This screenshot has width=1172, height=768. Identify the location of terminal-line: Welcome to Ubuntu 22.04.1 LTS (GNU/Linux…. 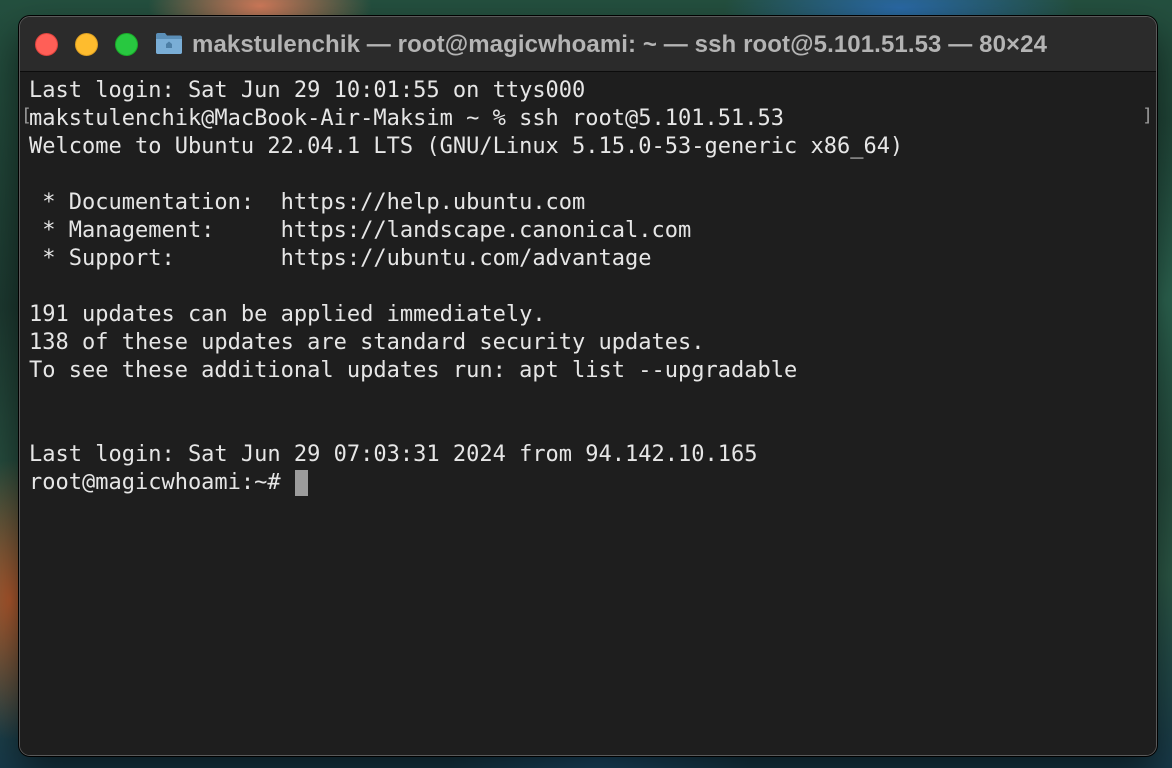
(466, 146).